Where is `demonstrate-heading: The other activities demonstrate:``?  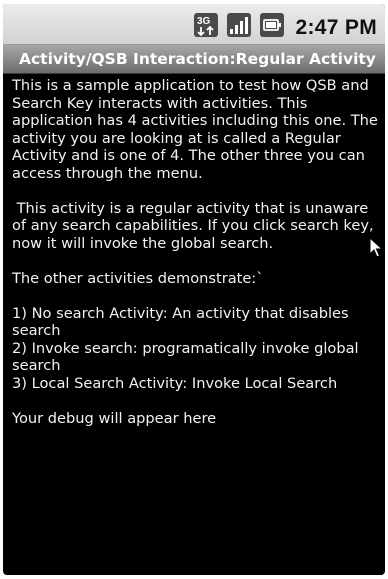 demonstrate-heading: The other activities demonstrate:` is located at coordinates (138, 278).